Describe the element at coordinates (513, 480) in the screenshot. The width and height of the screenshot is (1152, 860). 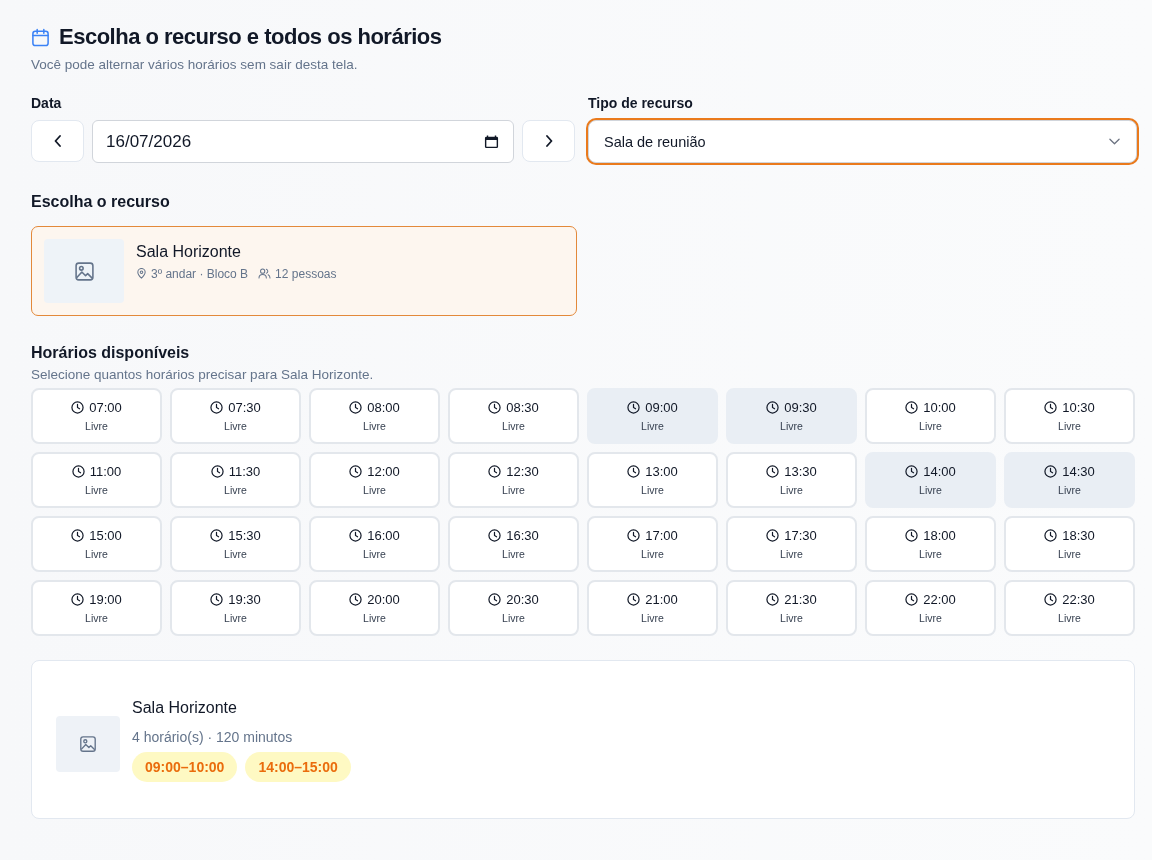
I see `time-slot-button: 12:30 Livre` at that location.